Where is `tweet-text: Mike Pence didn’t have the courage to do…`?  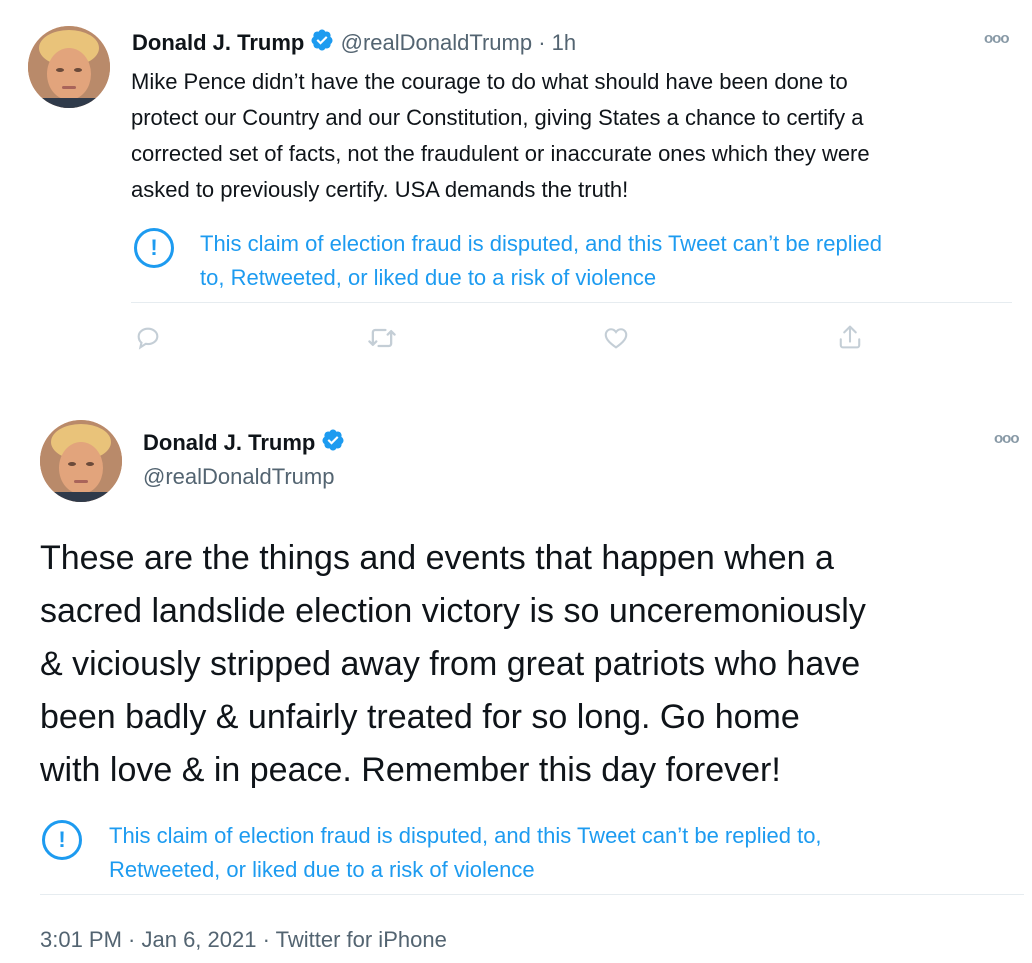 tweet-text: Mike Pence didn’t have the courage to do… is located at coordinates (576, 136).